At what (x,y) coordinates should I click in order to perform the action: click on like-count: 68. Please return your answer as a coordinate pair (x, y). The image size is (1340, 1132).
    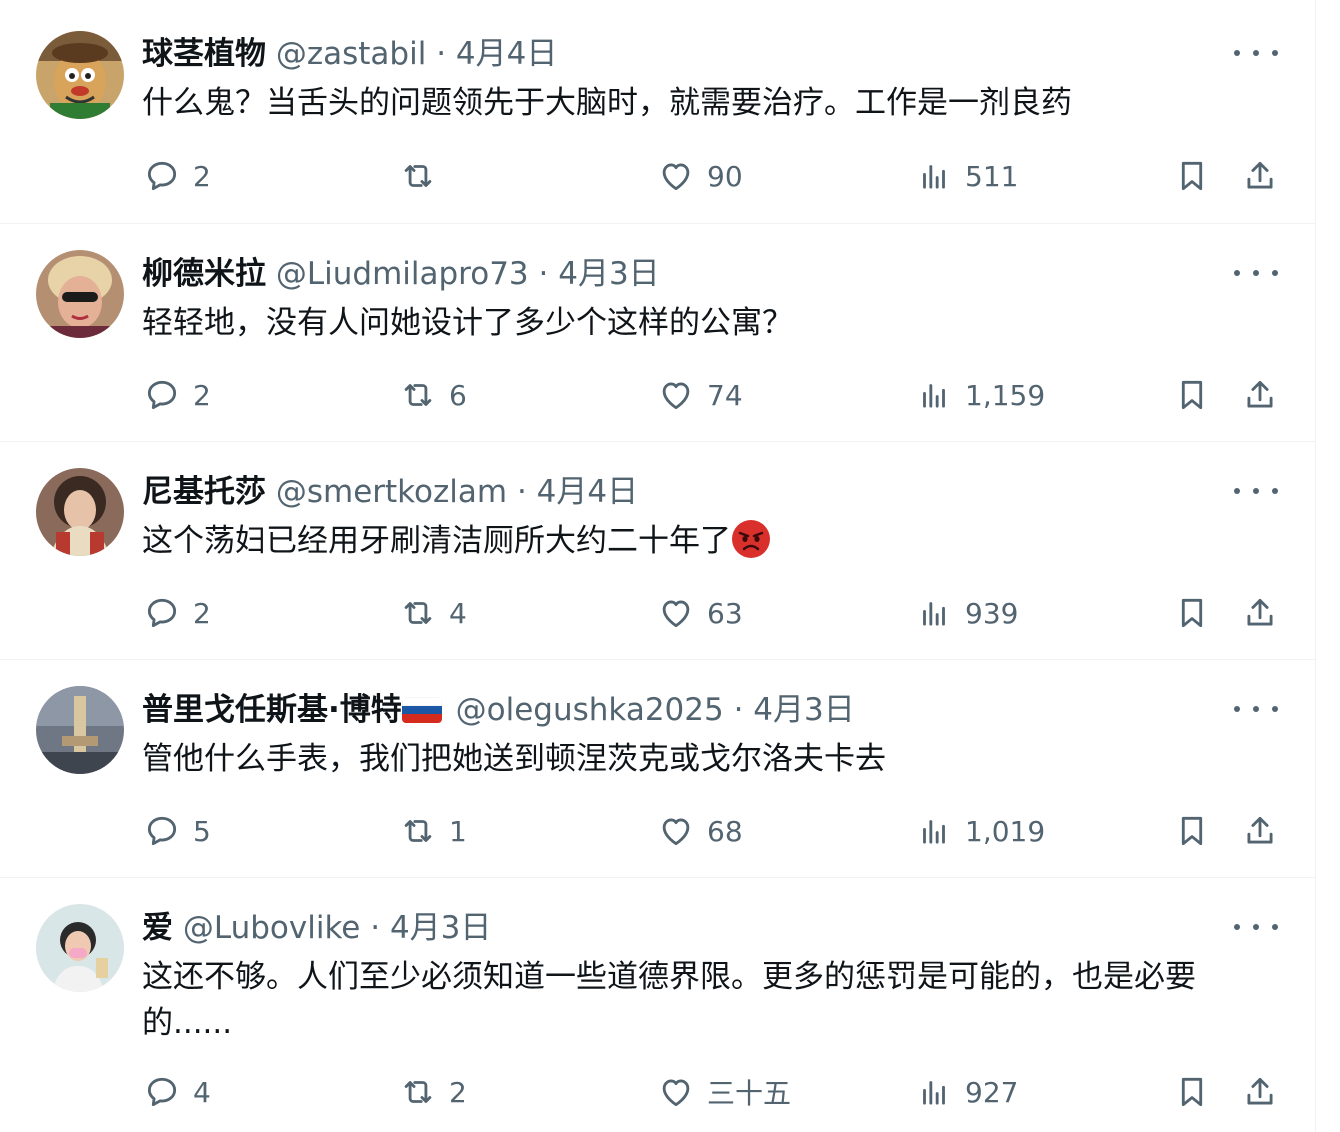
    Looking at the image, I should click on (725, 831).